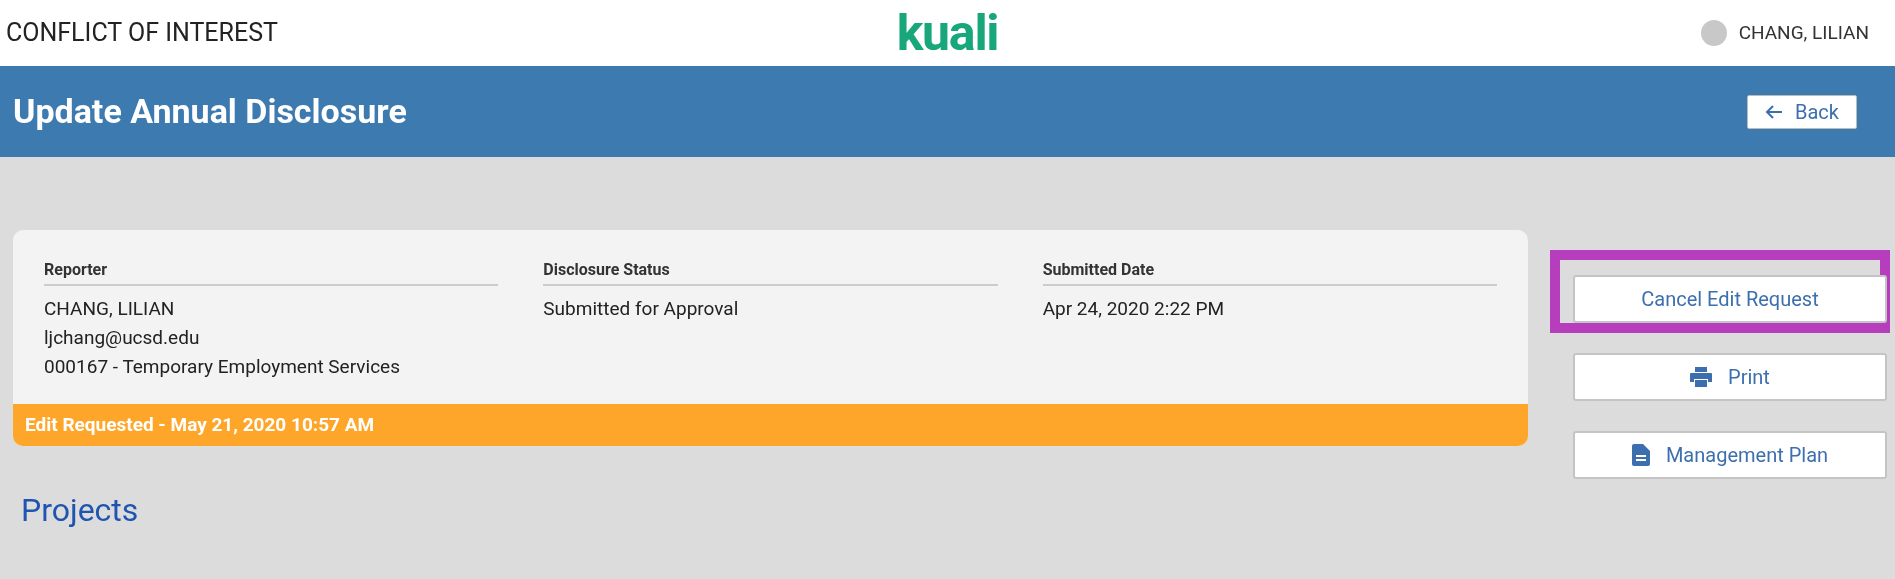  Describe the element at coordinates (142, 33) in the screenshot. I see `app-title: CONFLICT OF INTEREST` at that location.